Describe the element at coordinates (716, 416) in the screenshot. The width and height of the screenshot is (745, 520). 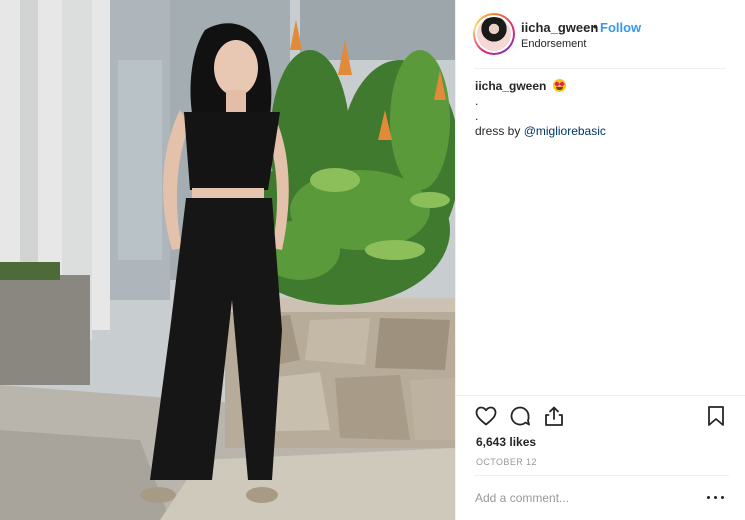
I see `bookmark-icon` at that location.